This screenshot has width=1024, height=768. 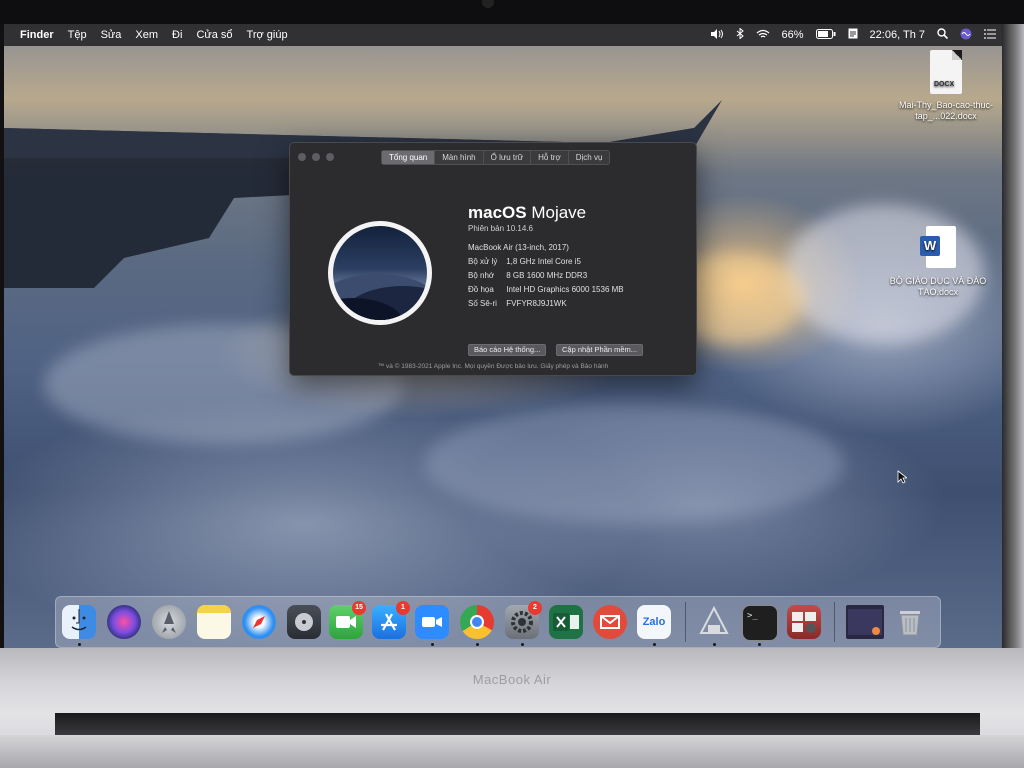 I want to click on word-document-icon: W, so click(x=938, y=248).